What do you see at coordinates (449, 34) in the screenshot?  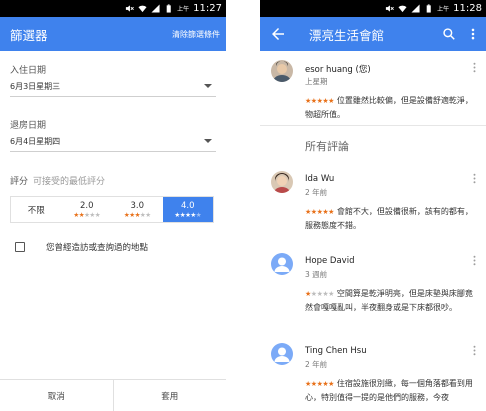 I see `search-icon` at bounding box center [449, 34].